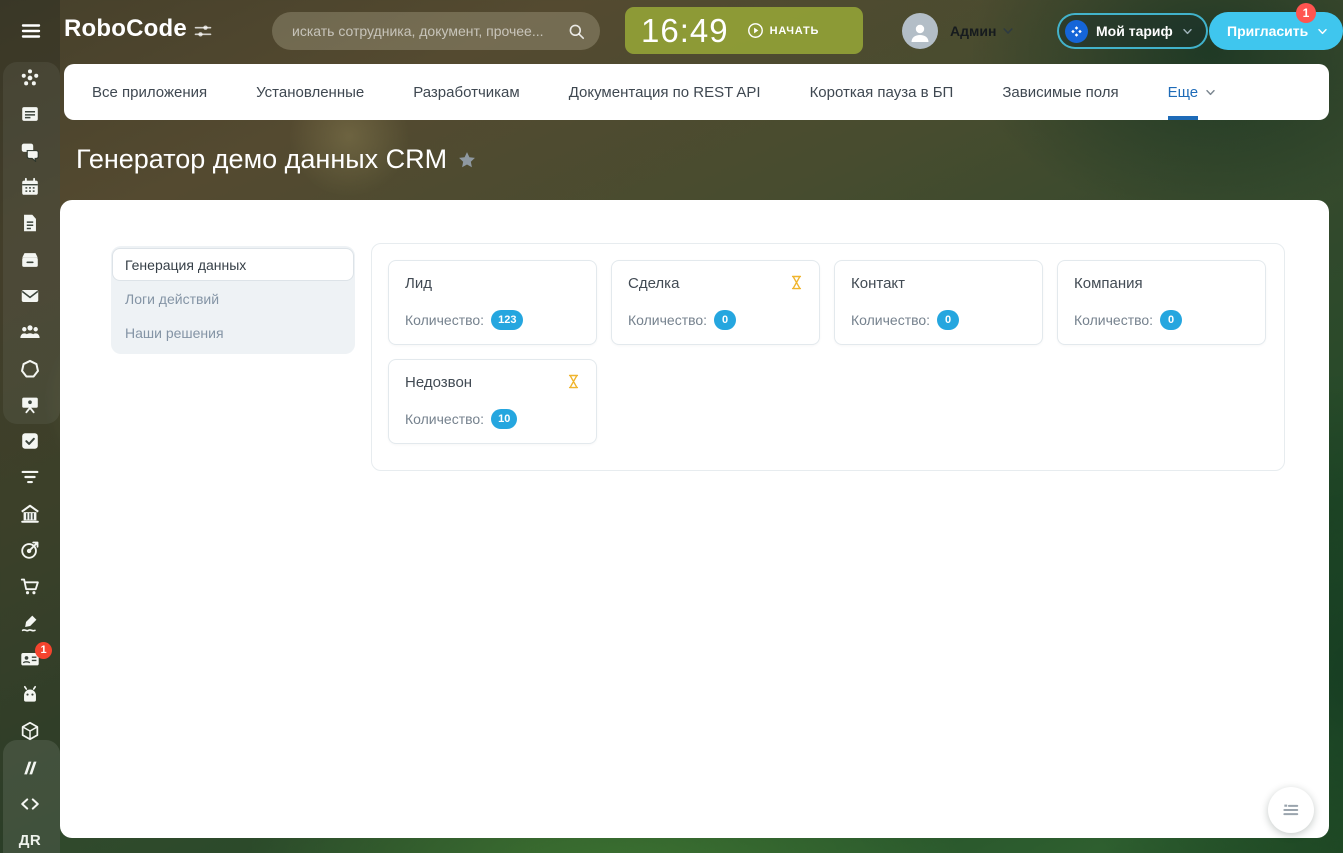 The image size is (1343, 853). I want to click on card-deal: Сделка Количество: 0, so click(715, 302).